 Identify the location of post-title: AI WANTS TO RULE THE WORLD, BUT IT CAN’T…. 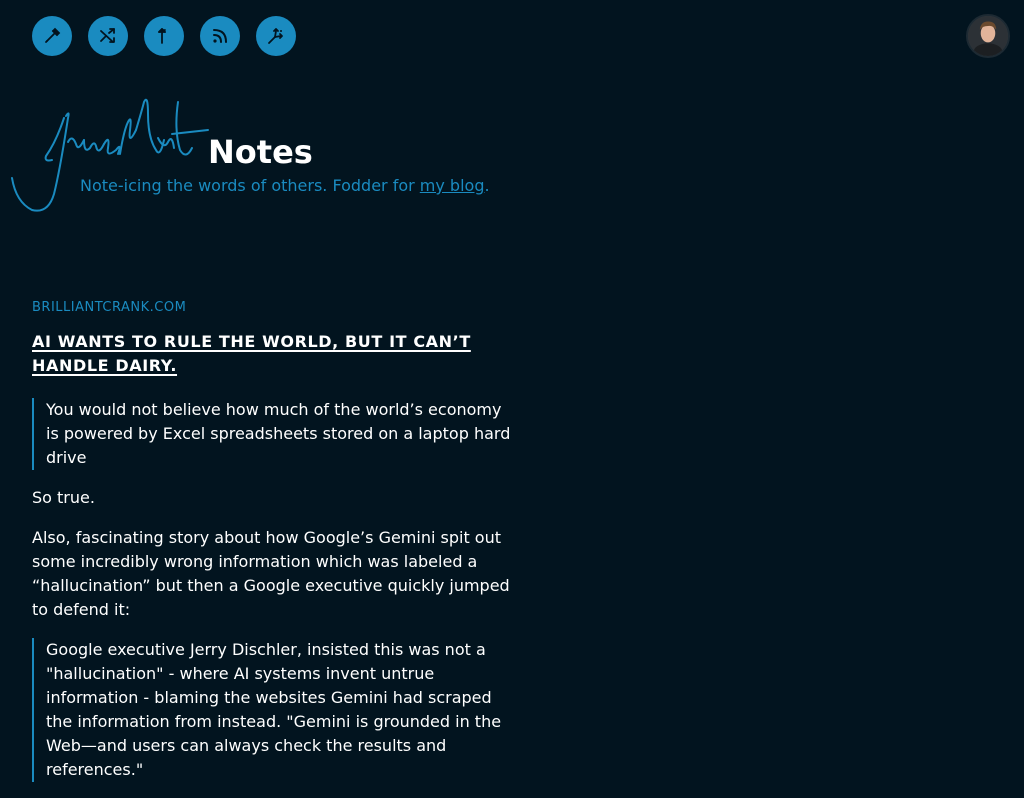
(275, 354).